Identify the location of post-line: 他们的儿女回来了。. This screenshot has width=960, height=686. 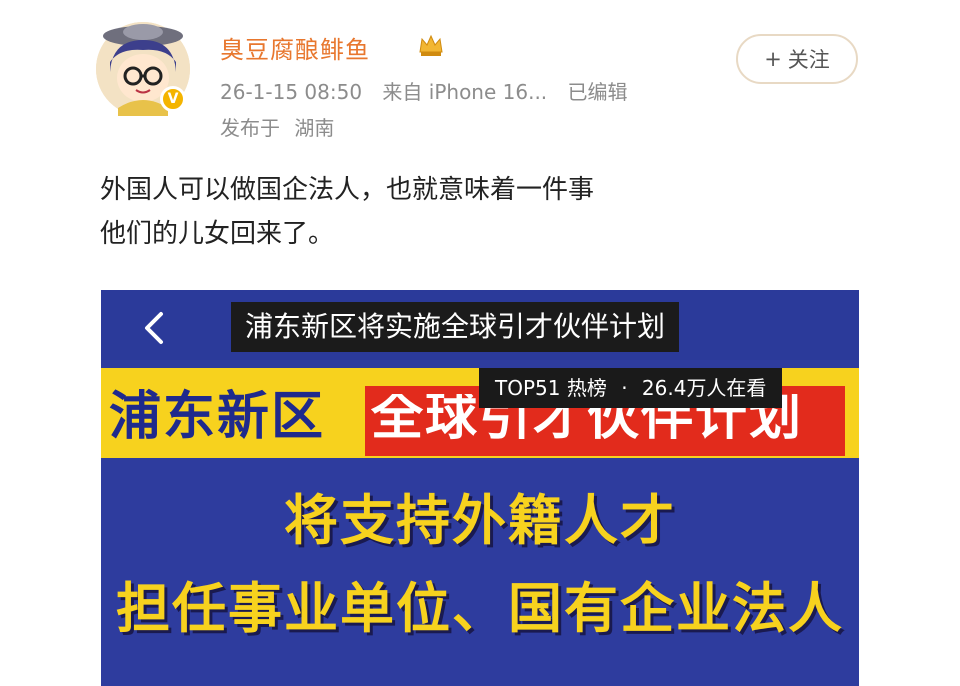
(217, 234).